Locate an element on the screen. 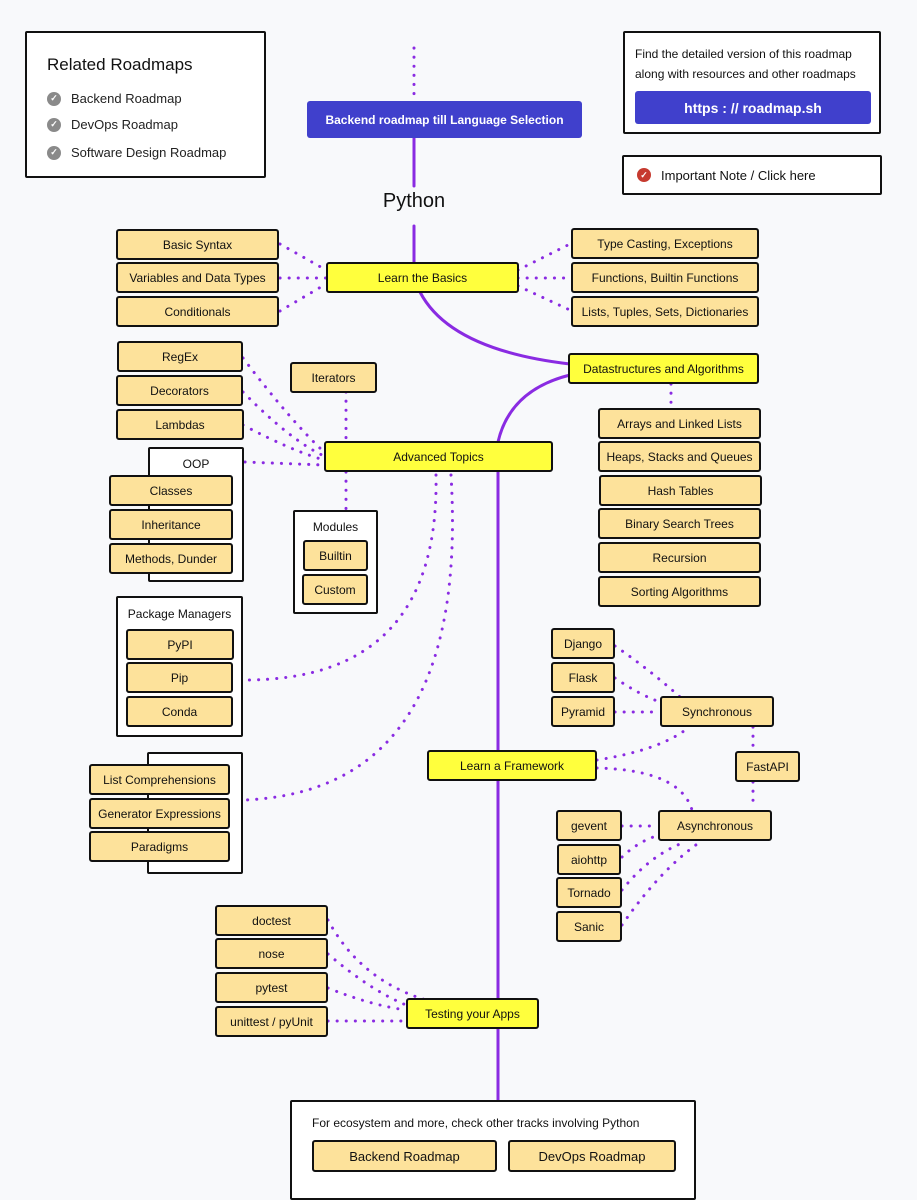 Image resolution: width=917 pixels, height=1200 pixels. topic-custom: Custom is located at coordinates (335, 589).